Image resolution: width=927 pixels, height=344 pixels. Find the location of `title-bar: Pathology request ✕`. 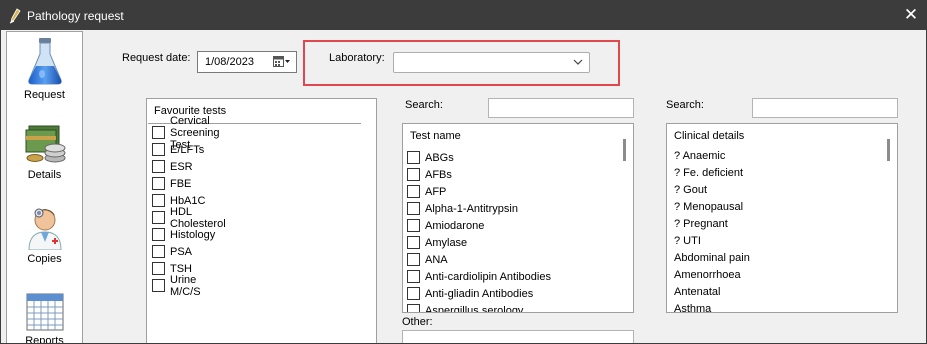

title-bar: Pathology request ✕ is located at coordinates (463, 15).